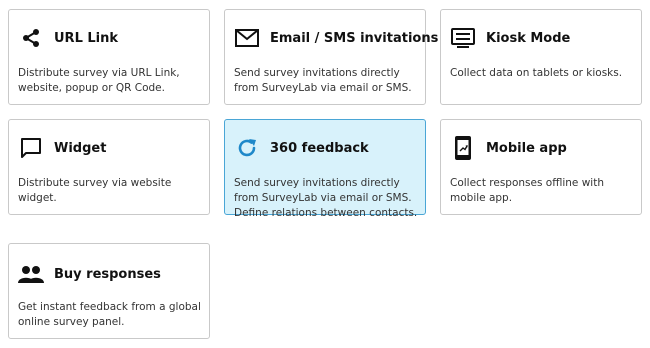 Image resolution: width=650 pixels, height=348 pixels. I want to click on envelope-icon, so click(247, 38).